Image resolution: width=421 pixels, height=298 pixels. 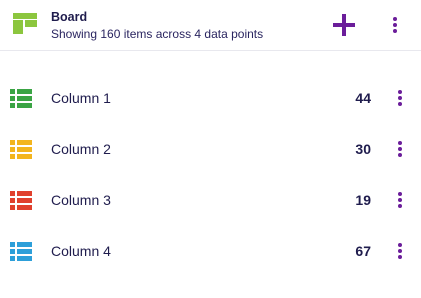 I want to click on column-label: Column 3, so click(x=81, y=200).